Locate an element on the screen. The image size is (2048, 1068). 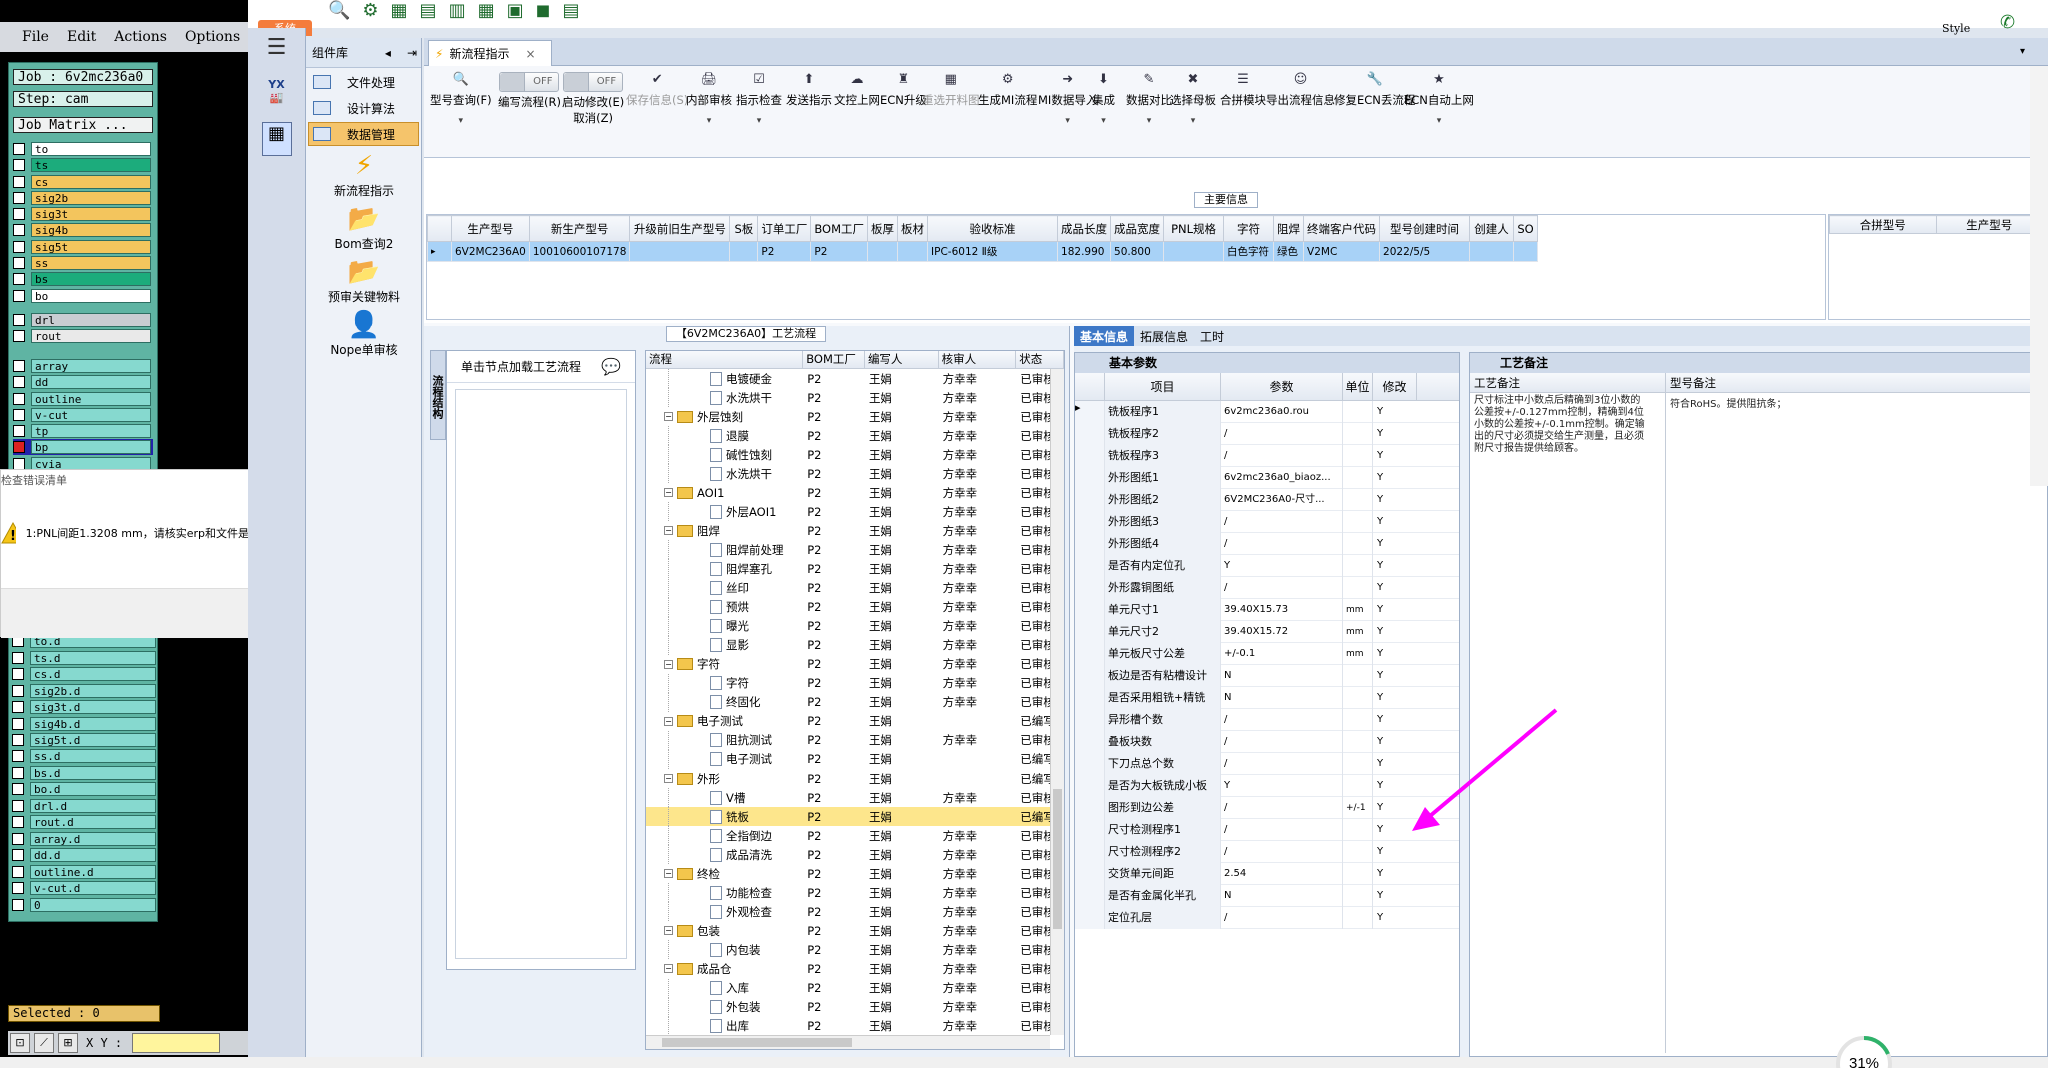
hamburger-icon: ☰ is located at coordinates (277, 48).